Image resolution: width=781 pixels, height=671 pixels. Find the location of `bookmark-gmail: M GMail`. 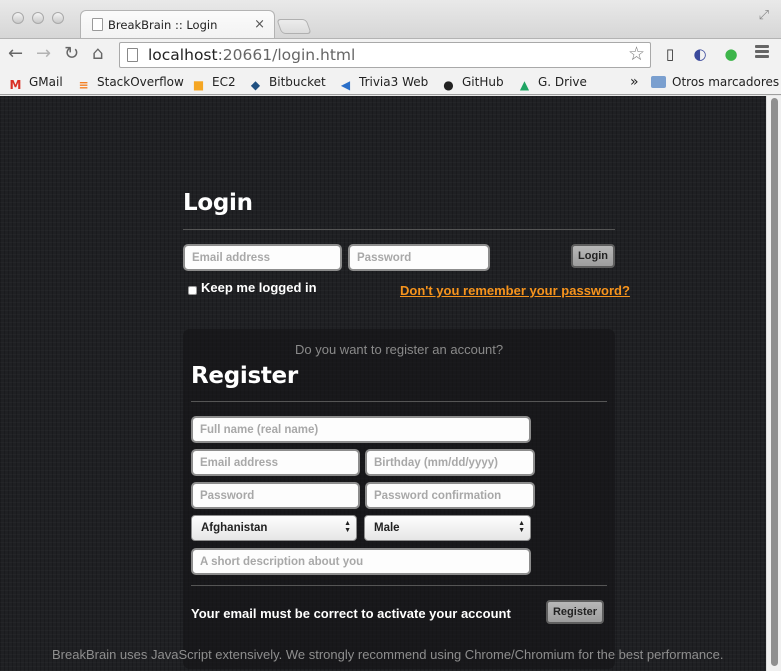

bookmark-gmail: M GMail is located at coordinates (35, 83).